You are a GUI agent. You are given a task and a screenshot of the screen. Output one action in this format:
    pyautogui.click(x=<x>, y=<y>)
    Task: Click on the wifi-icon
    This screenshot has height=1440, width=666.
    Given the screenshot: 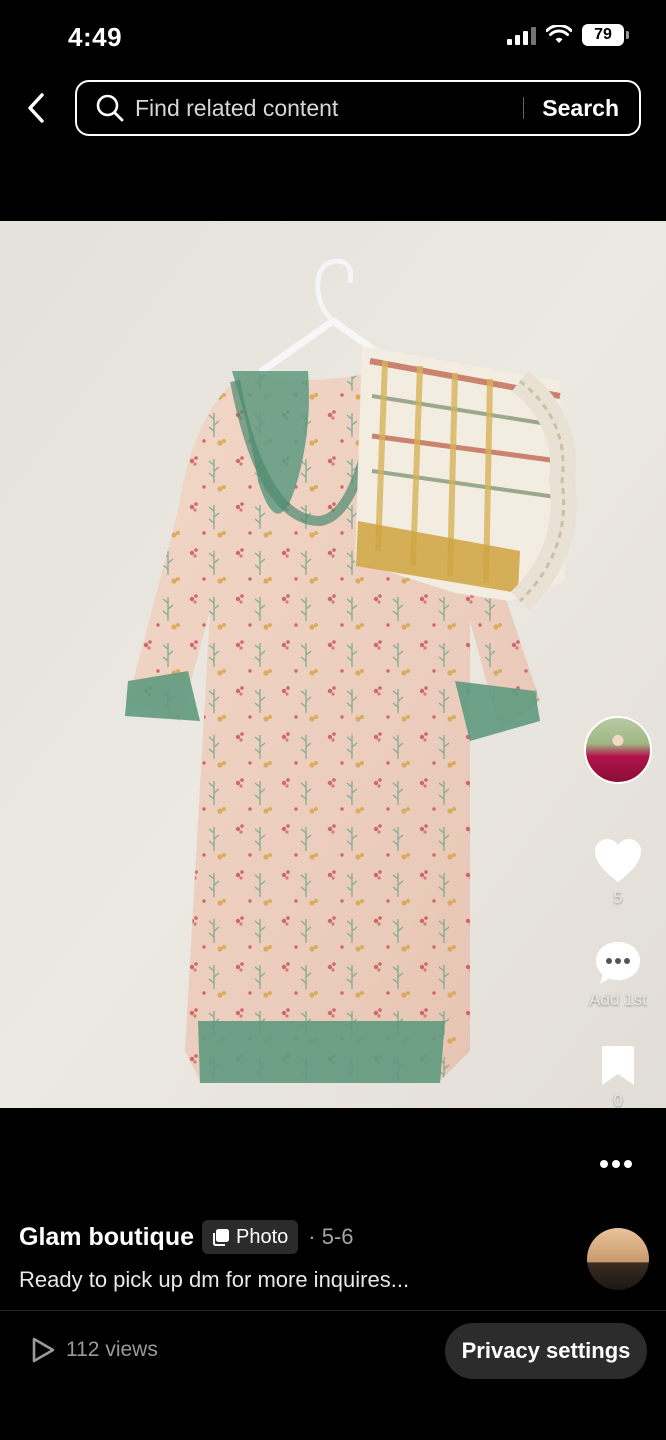 What is the action you would take?
    pyautogui.click(x=559, y=34)
    